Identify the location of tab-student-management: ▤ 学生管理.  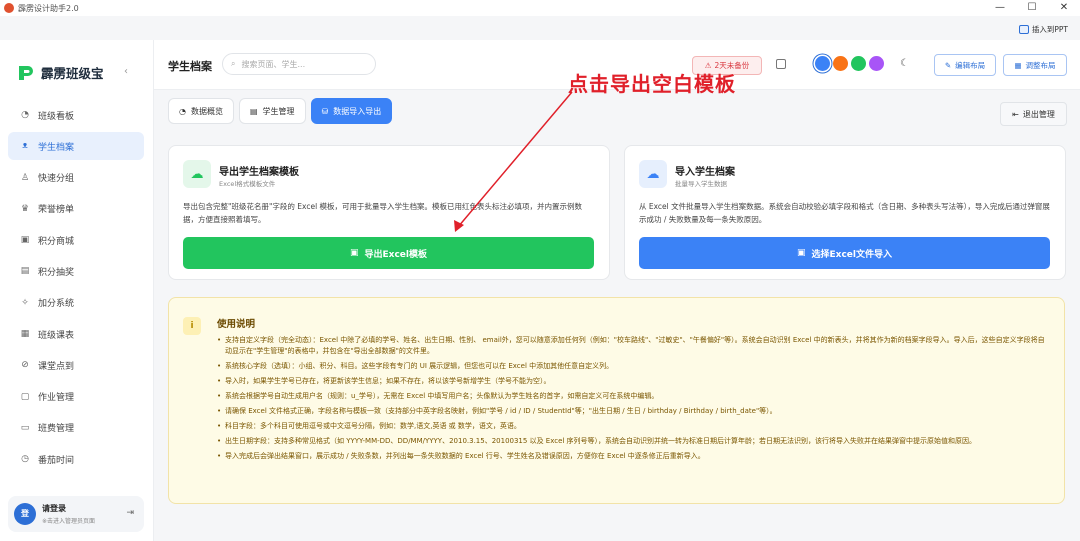
(272, 111).